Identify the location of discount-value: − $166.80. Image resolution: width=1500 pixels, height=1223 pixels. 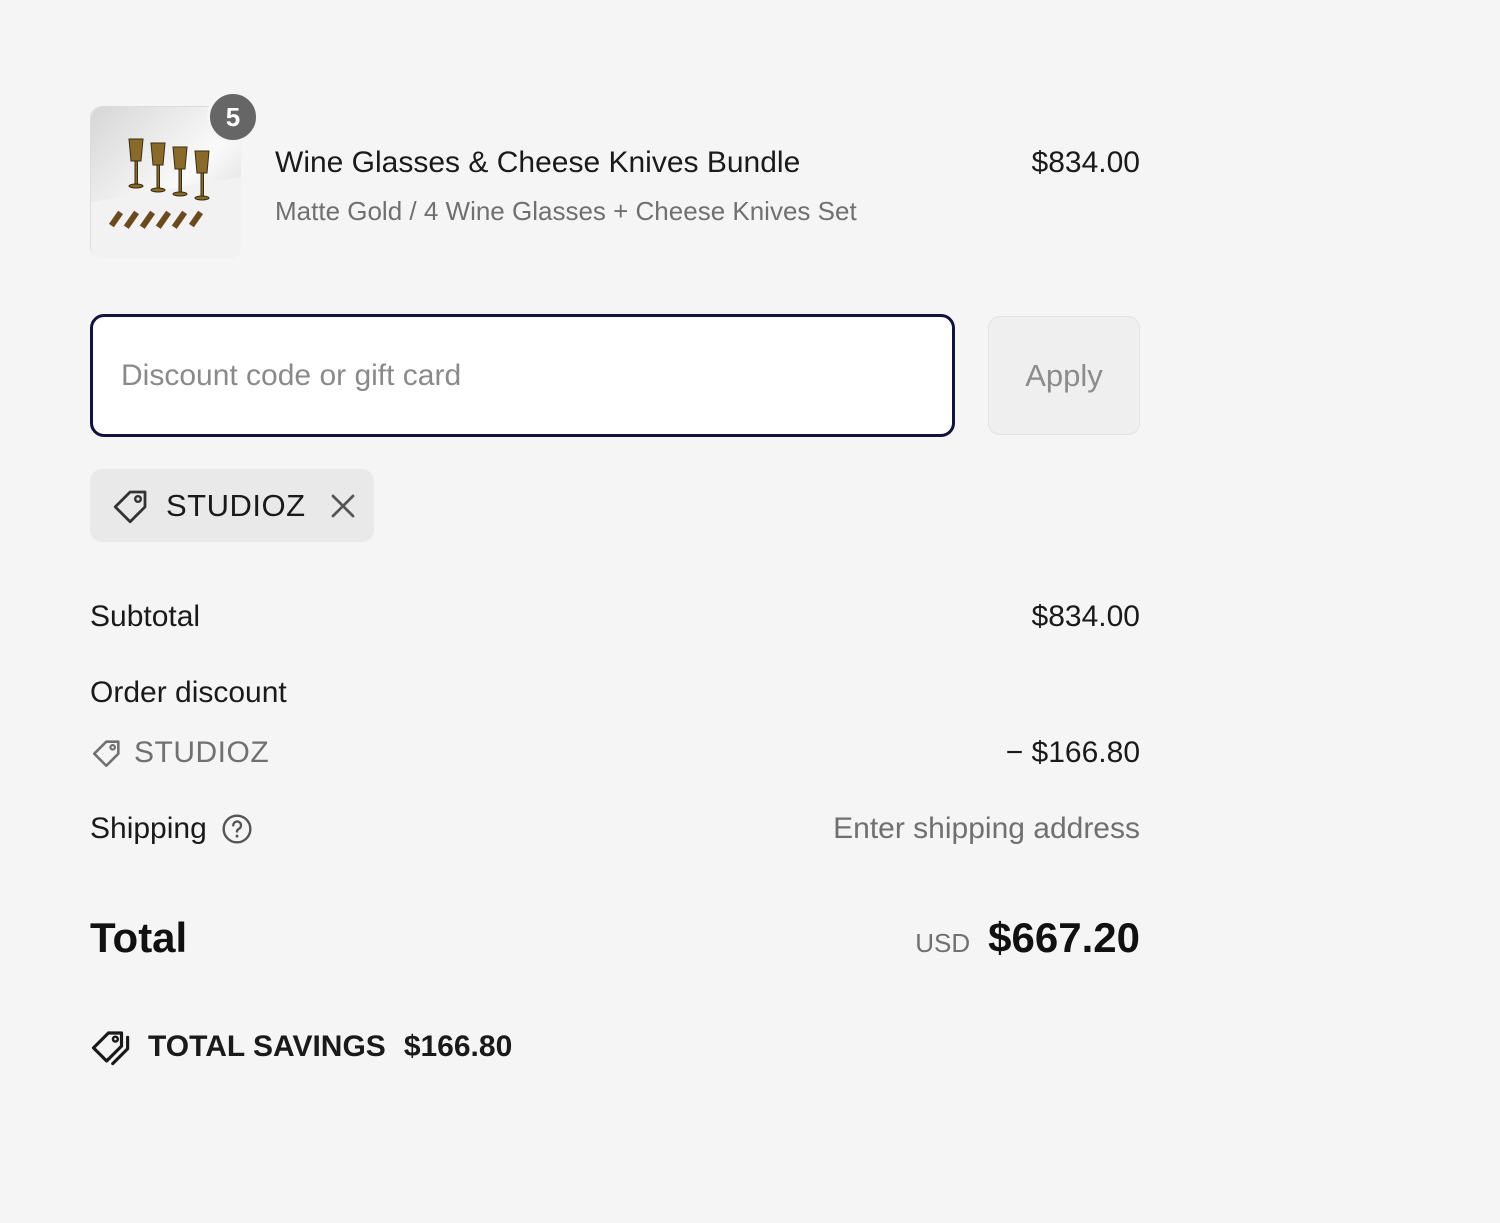
(1072, 752).